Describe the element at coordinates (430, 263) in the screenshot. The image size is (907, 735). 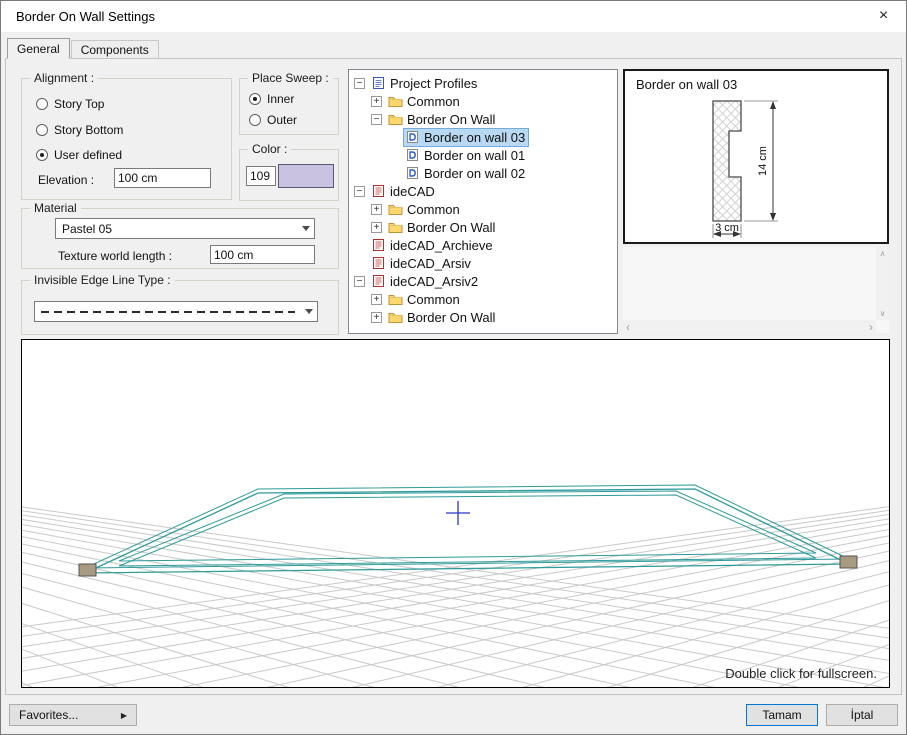
I see `tree-item-label: ideCAD_Arsiv` at that location.